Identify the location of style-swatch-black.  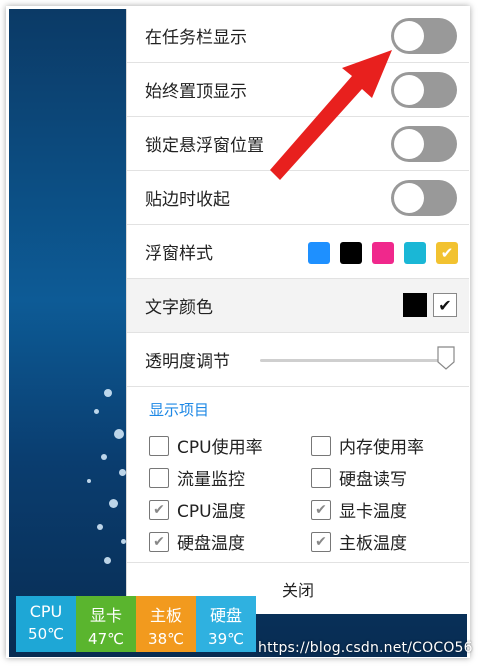
(351, 253).